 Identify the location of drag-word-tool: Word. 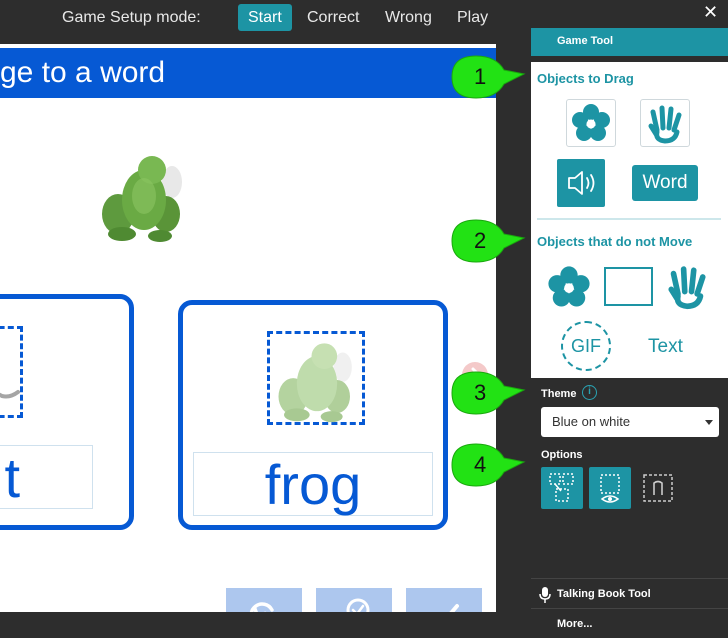
(665, 183).